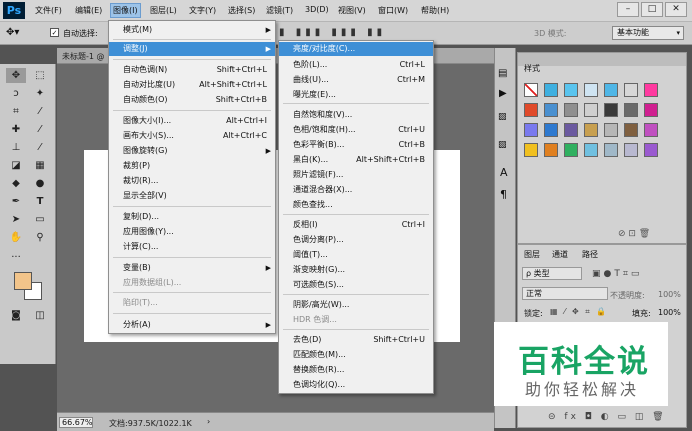  Describe the element at coordinates (192, 268) in the screenshot. I see `image-menu-item: 变量(B) ▶` at that location.